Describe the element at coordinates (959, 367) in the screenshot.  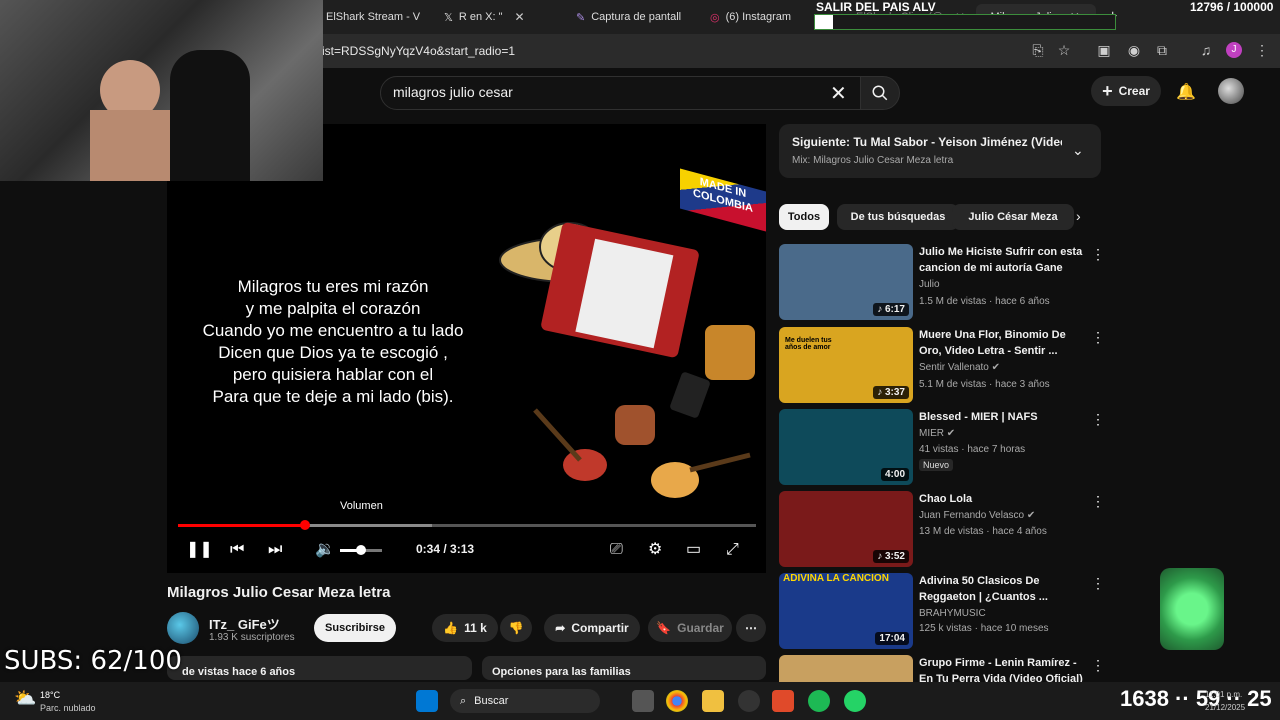
I see `channel-name: Sentir Vallenato ✔` at that location.